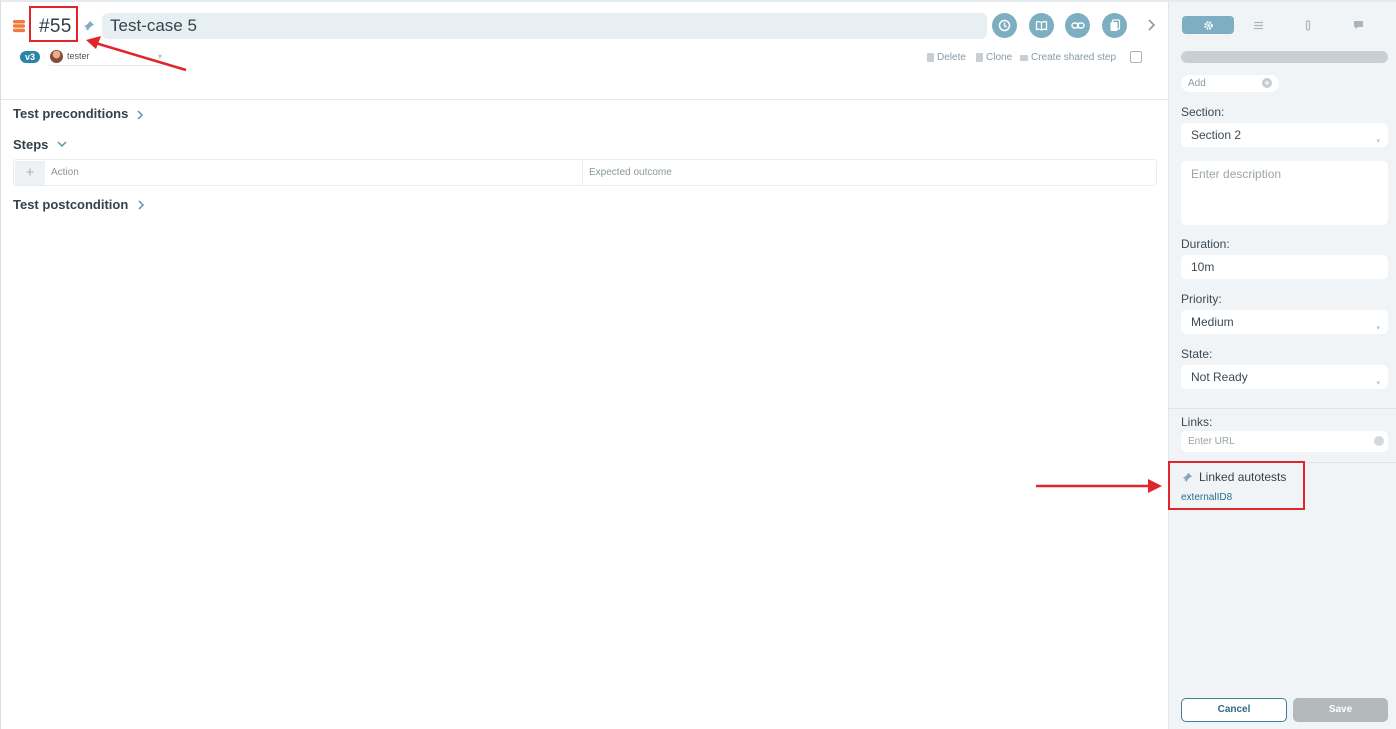 The width and height of the screenshot is (1396, 729). Describe the element at coordinates (630, 172) in the screenshot. I see `expected-outcome-column-header: Expected outcome` at that location.